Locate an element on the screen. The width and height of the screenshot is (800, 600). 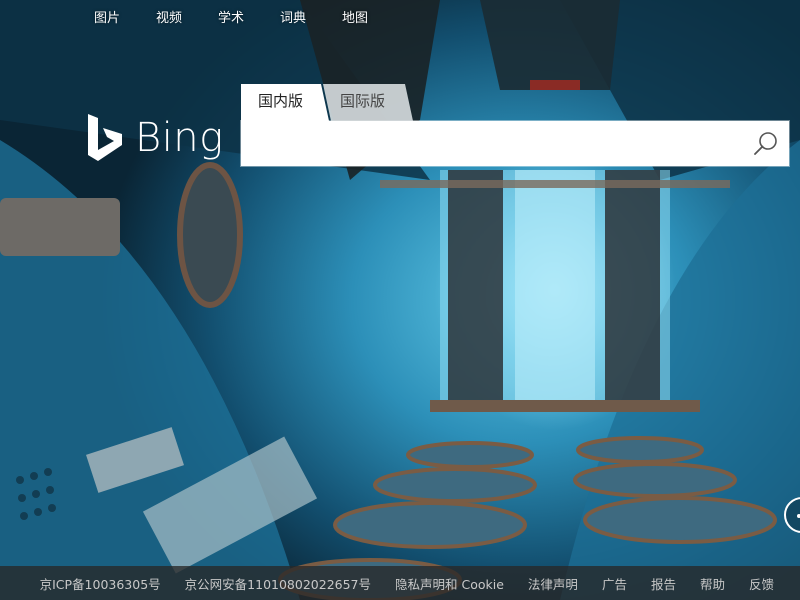
nav-item-dictionary: 词典 is located at coordinates (293, 19).